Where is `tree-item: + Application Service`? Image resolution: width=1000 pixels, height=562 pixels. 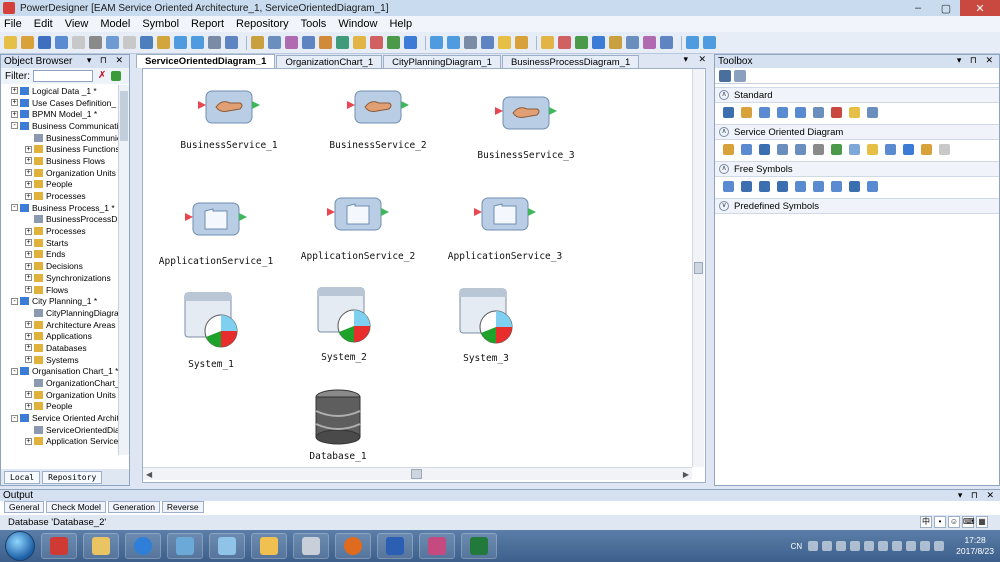 tree-item: + Application Service is located at coordinates (60, 442).